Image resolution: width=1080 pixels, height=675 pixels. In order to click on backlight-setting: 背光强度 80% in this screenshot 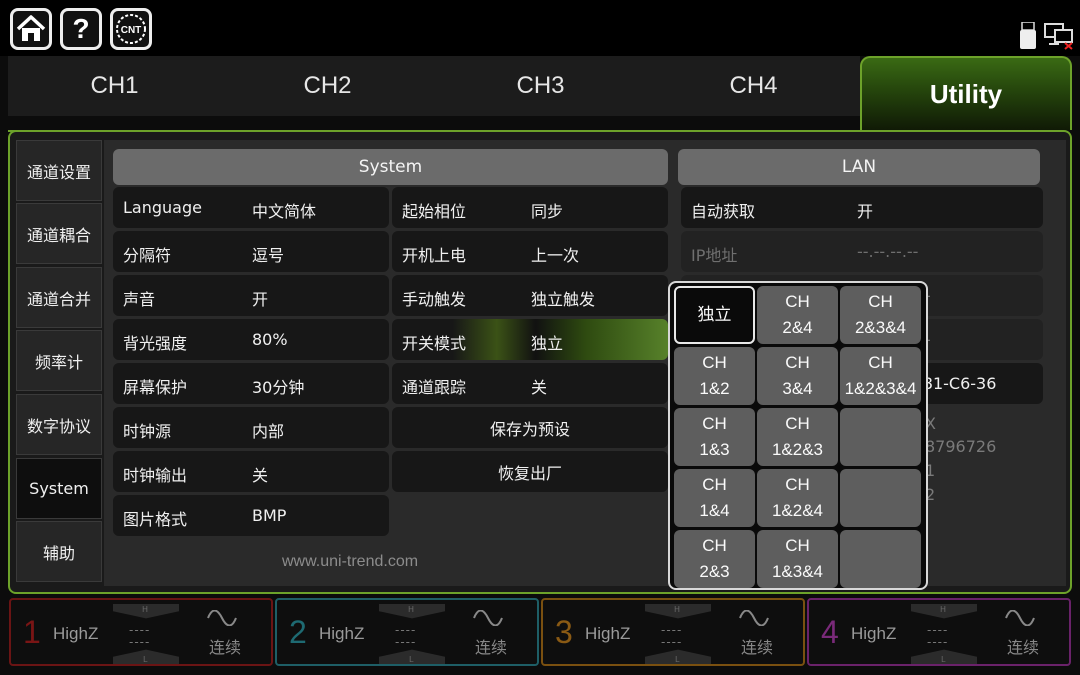, I will do `click(251, 339)`.